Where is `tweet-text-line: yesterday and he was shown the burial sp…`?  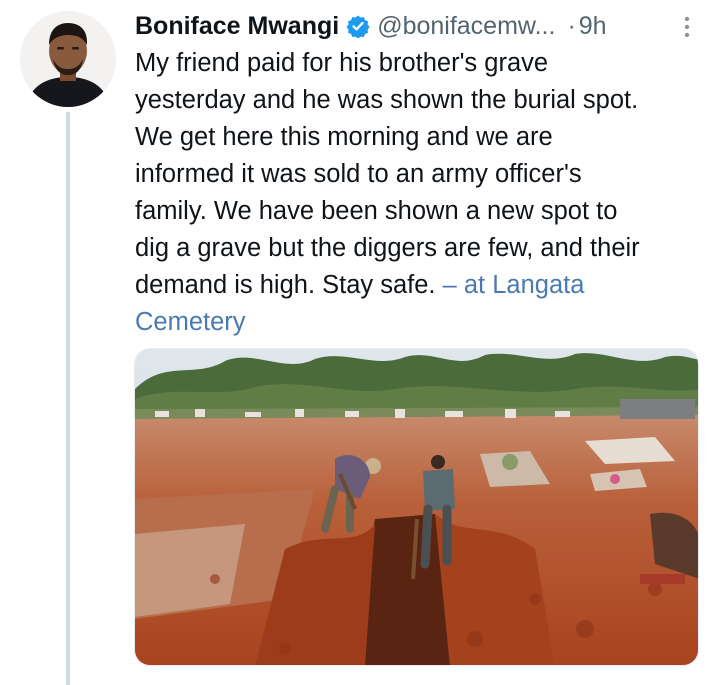
tweet-text-line: yesterday and he was shown the burial sp… is located at coordinates (387, 100).